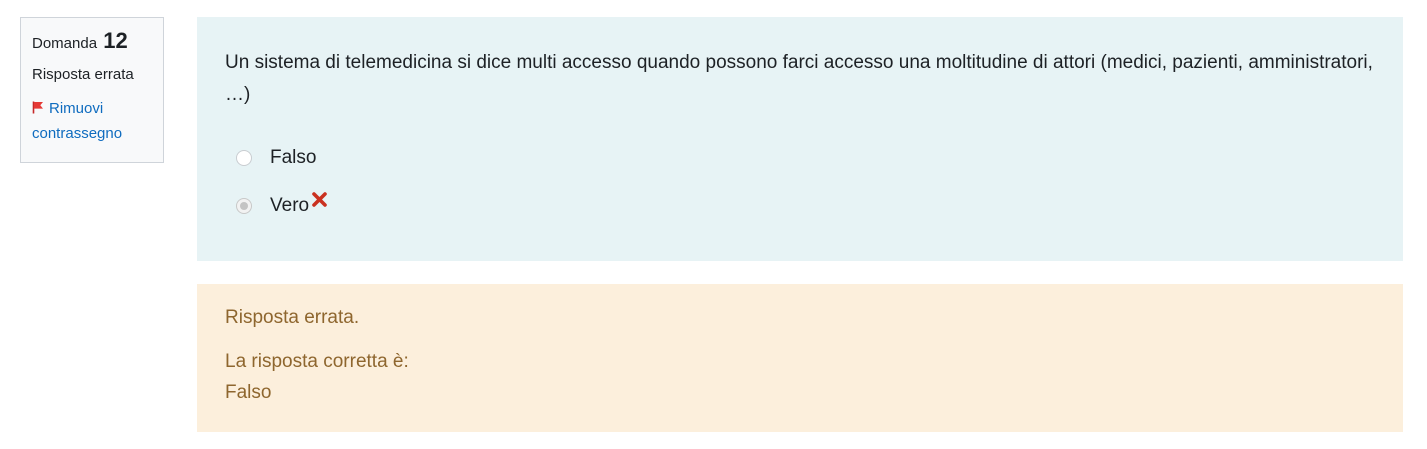  I want to click on answer-radio-vero, so click(244, 206).